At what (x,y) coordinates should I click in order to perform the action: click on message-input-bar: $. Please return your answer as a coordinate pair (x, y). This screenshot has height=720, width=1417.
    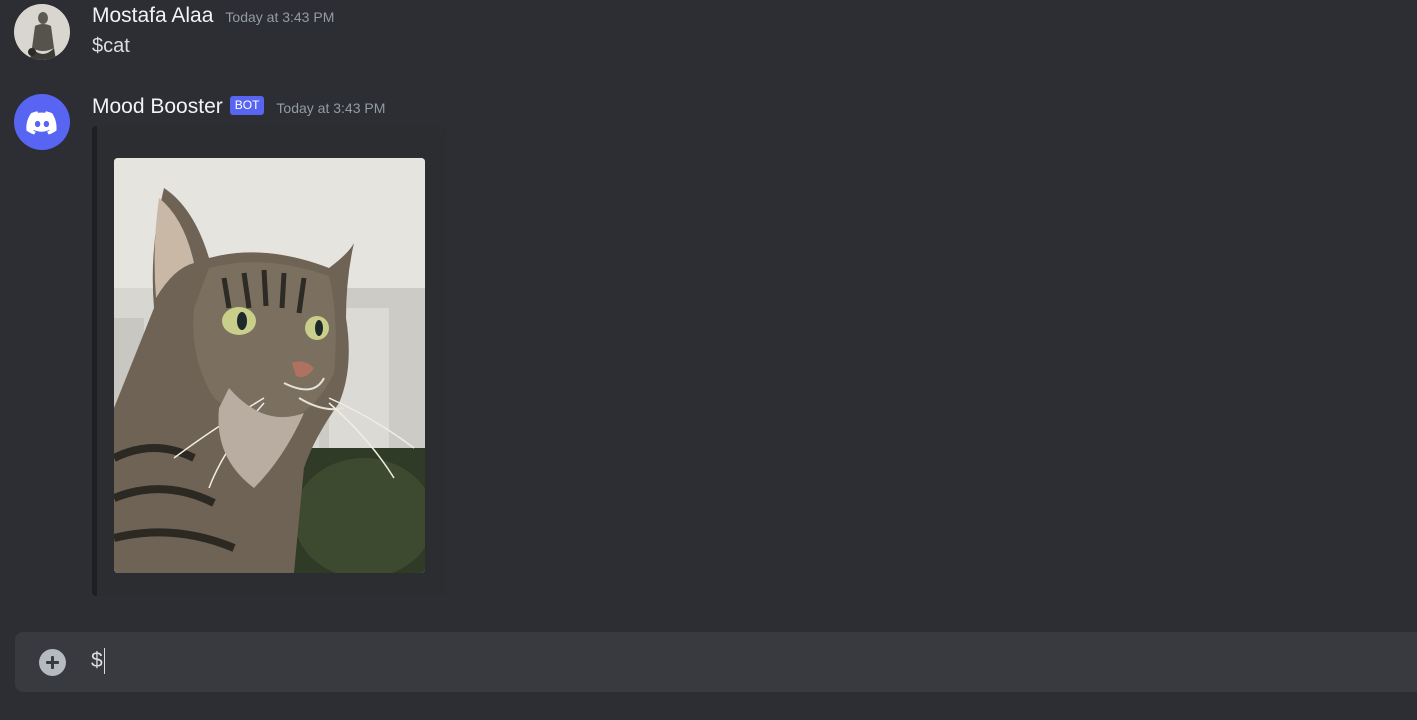
    Looking at the image, I should click on (716, 662).